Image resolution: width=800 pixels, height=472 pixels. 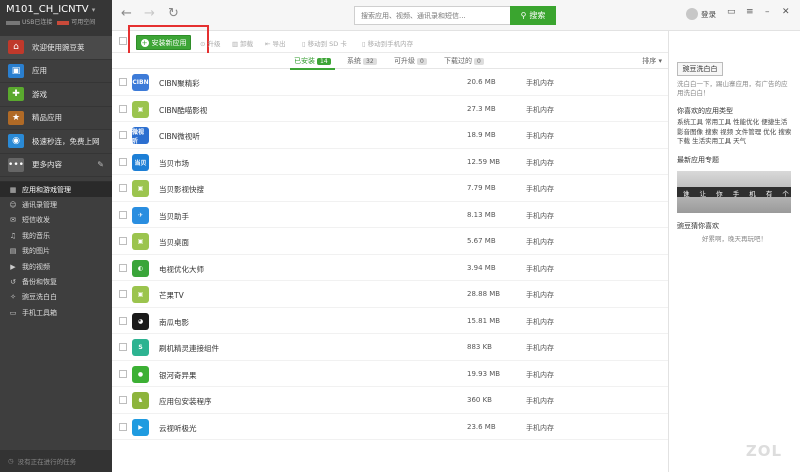 I want to click on move-to-phone-button: ▯ 移动到手机内存, so click(x=387, y=43).